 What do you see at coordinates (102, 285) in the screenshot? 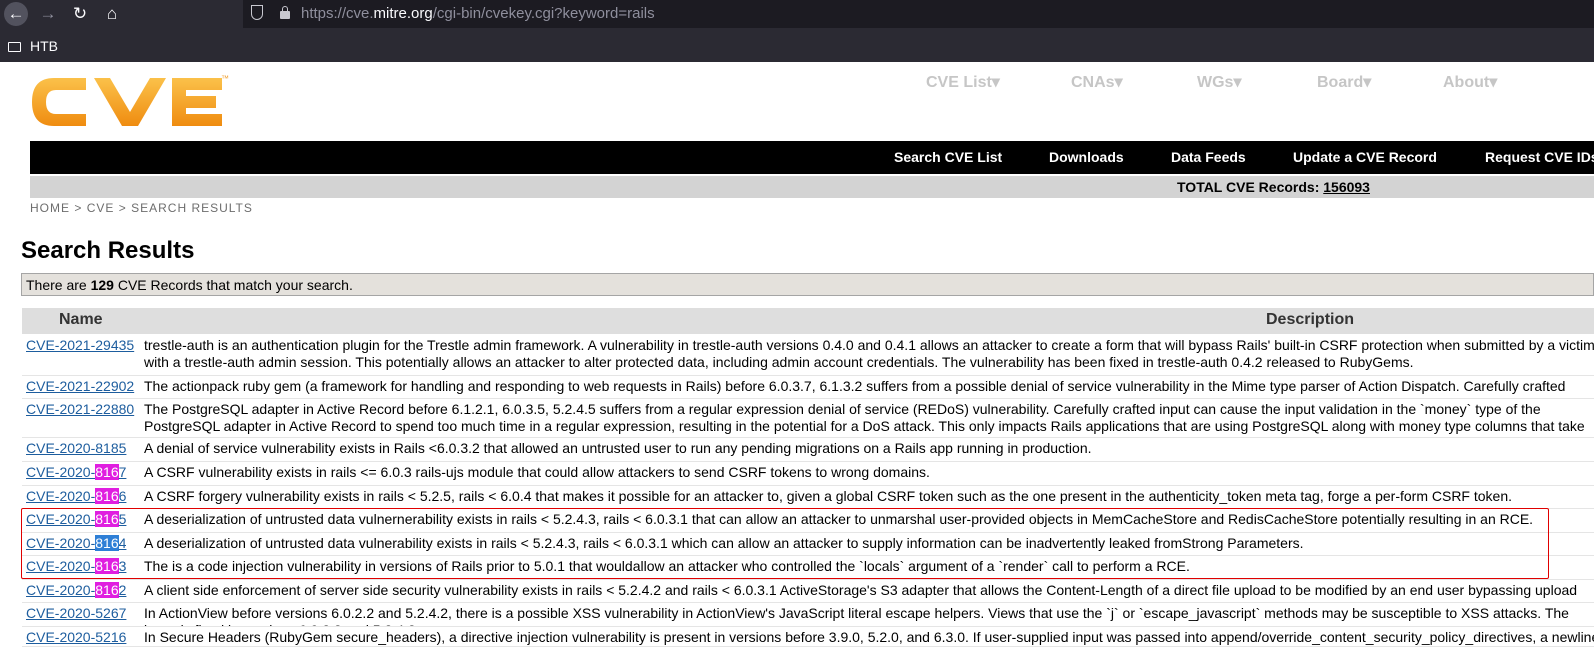
I see `count-value: 129` at bounding box center [102, 285].